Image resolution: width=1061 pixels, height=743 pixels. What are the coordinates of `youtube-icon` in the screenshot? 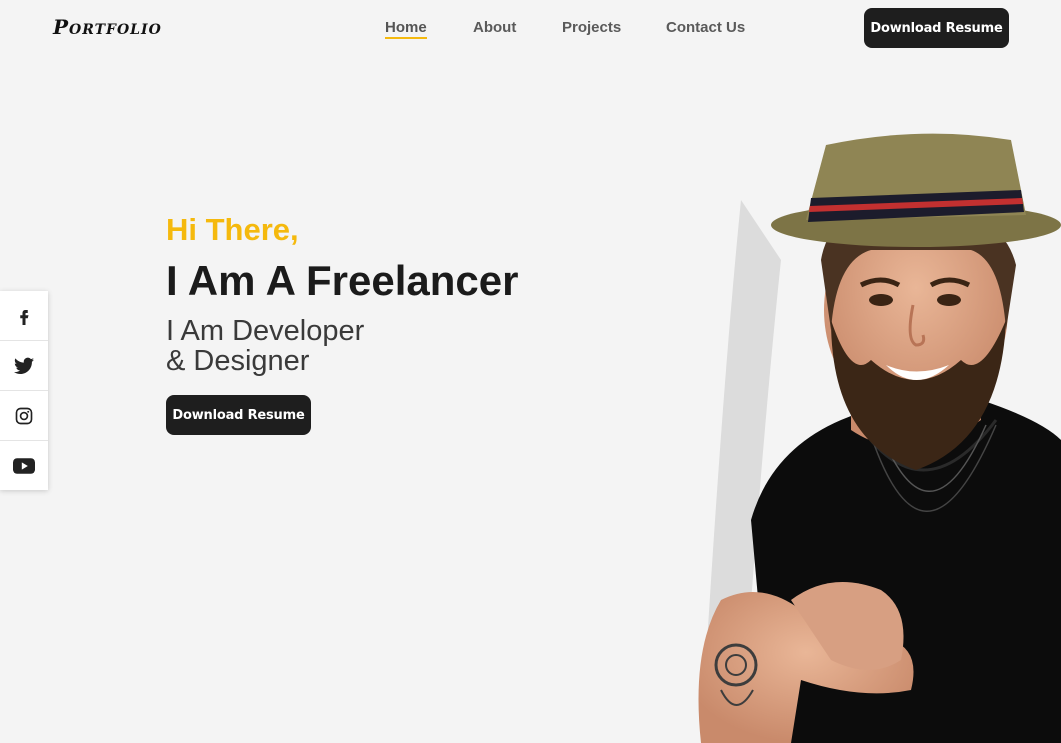 It's located at (24, 465).